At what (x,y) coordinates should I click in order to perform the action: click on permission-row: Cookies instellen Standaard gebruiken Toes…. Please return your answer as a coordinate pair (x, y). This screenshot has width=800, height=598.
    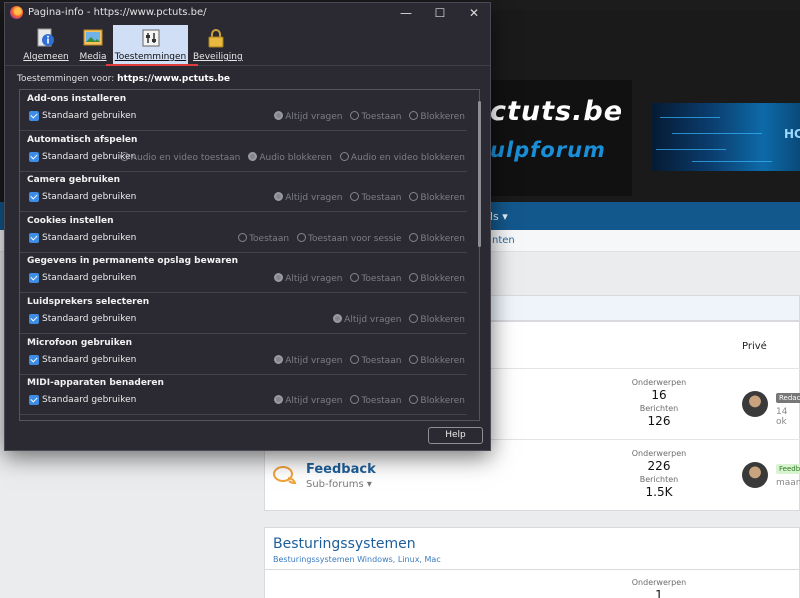
    Looking at the image, I should click on (243, 232).